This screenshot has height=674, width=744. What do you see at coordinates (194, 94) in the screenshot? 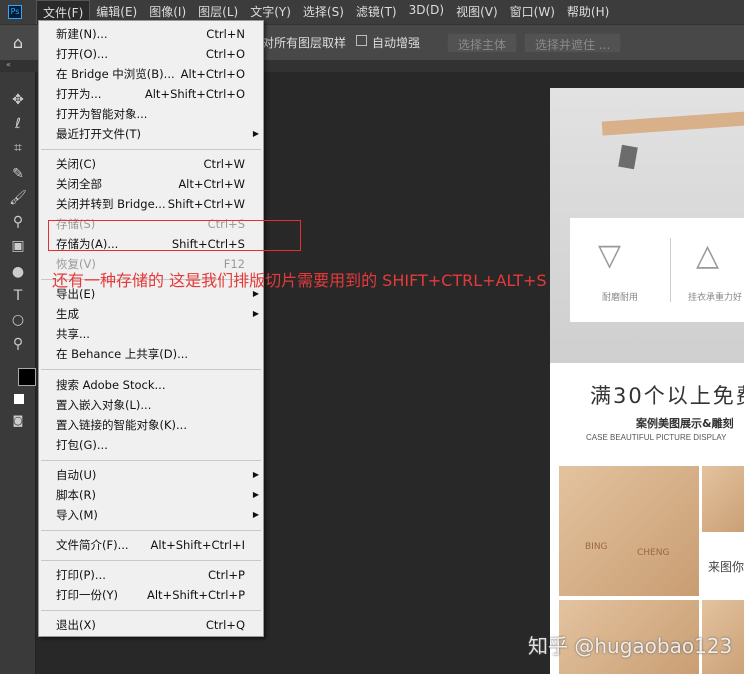
I see `menu-item-shortcut: Alt+Shift+Ctrl+O` at bounding box center [194, 94].